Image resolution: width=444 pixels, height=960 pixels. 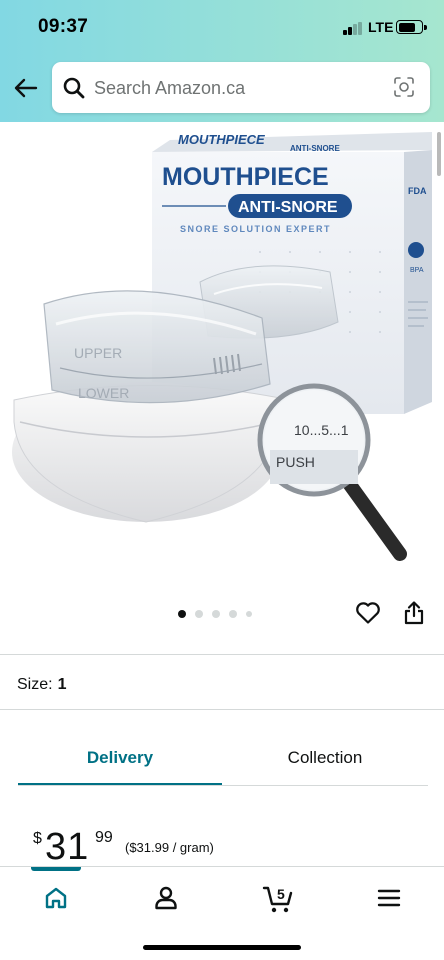 I want to click on size-selector: Size: 1, so click(x=41, y=685).